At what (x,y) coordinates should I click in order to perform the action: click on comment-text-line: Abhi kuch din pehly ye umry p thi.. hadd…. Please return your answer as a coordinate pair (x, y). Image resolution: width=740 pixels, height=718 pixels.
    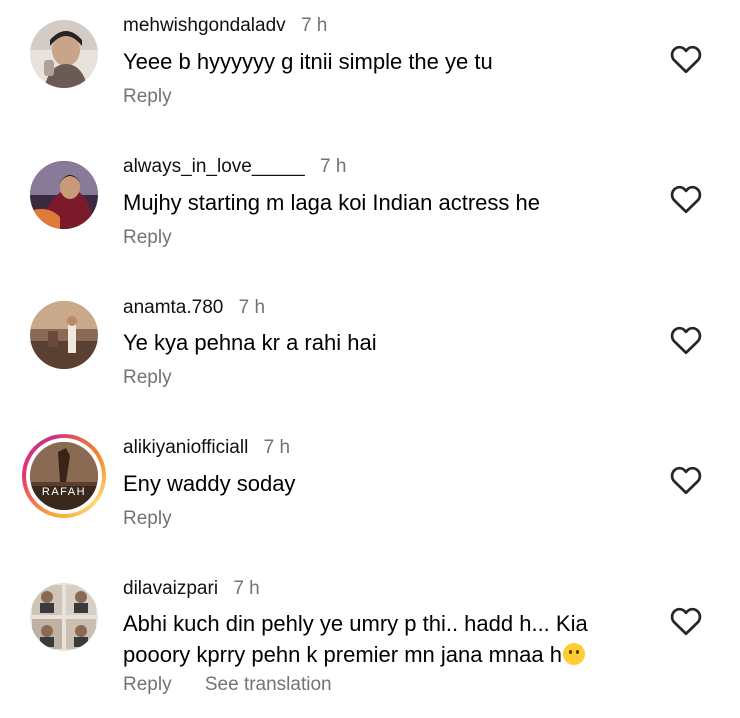
    Looking at the image, I should click on (355, 623).